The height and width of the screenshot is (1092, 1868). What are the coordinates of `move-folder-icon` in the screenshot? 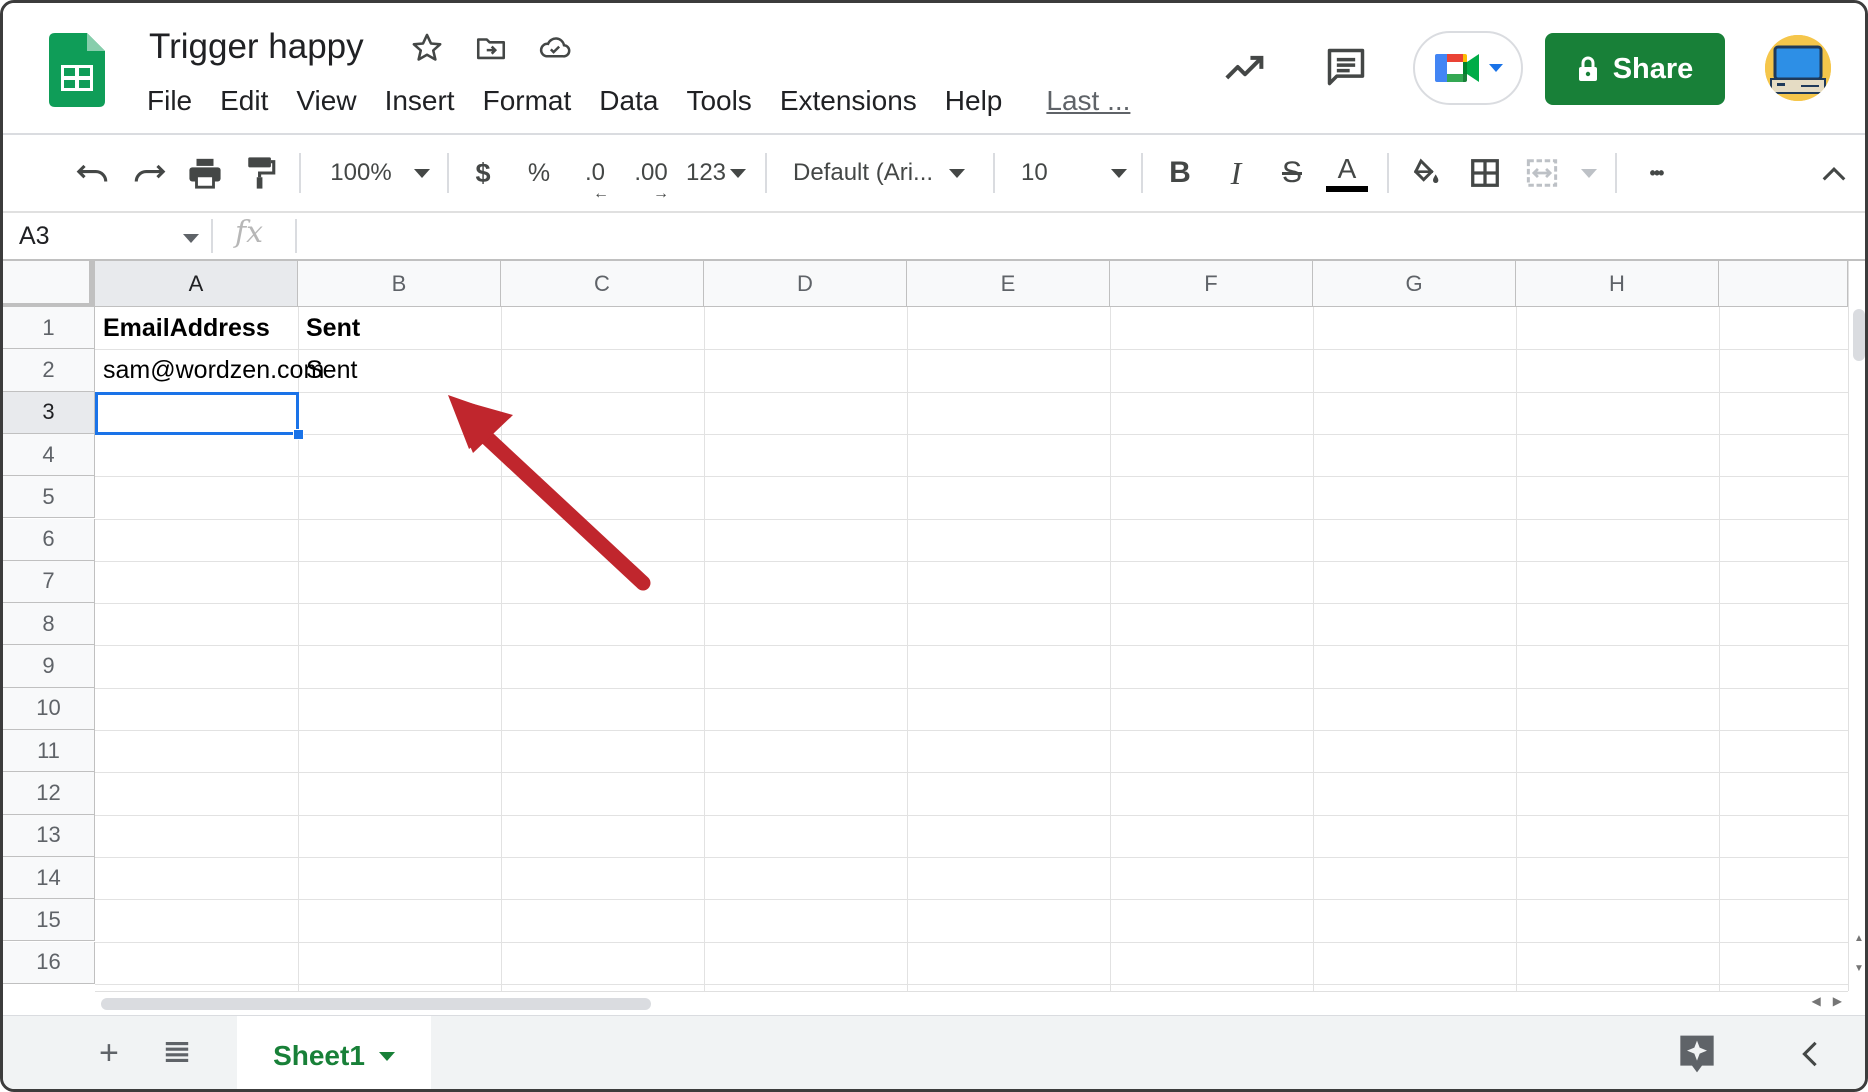 It's located at (491, 48).